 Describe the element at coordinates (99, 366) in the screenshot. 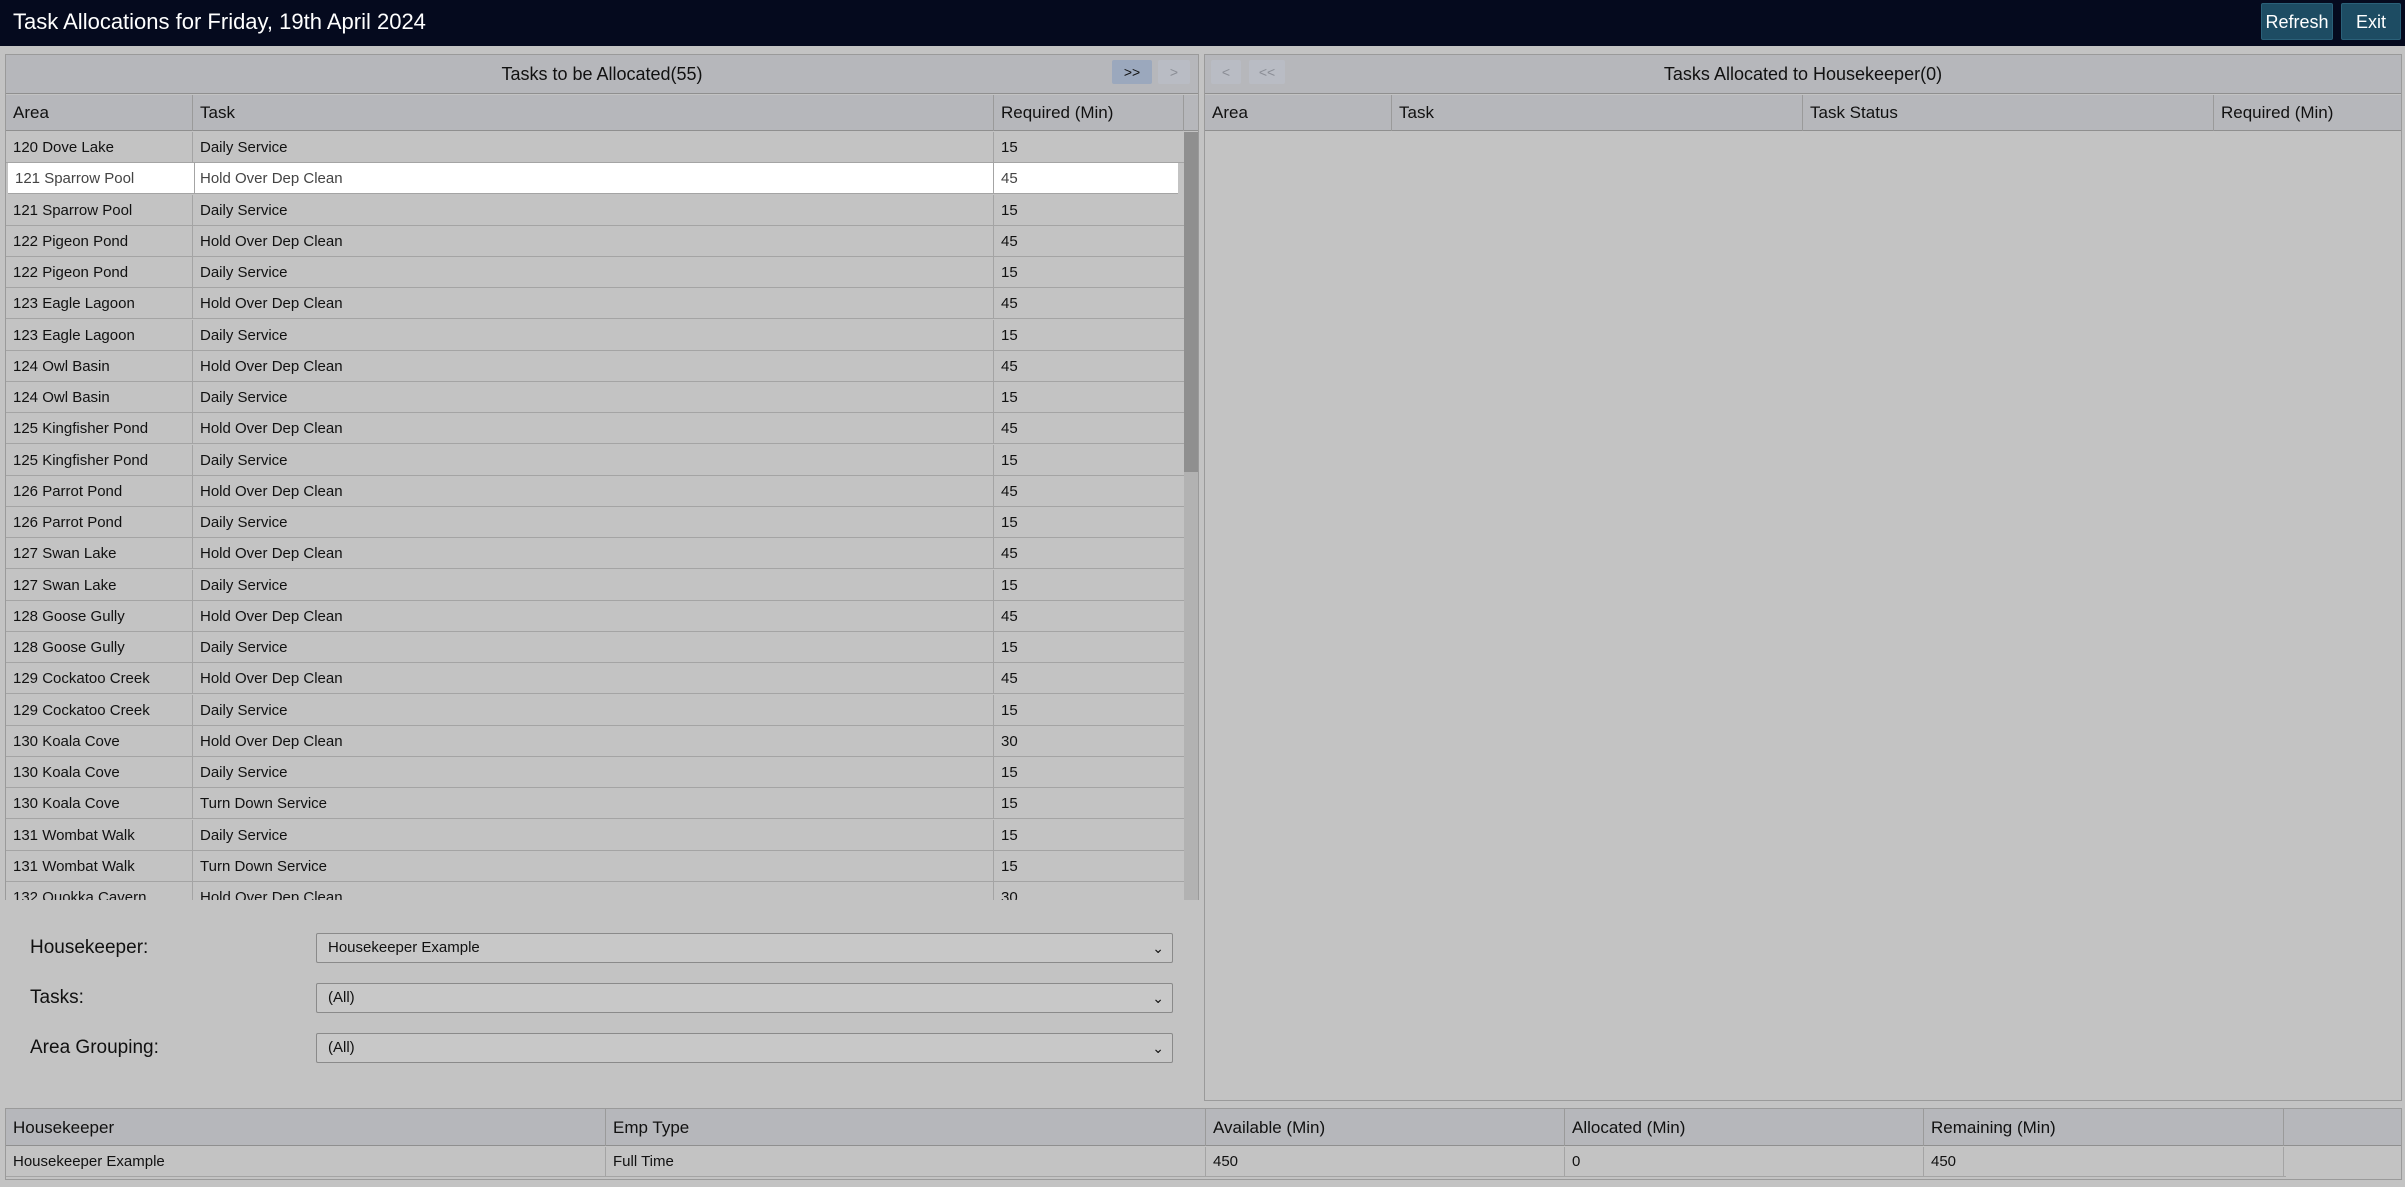

I see `cell-area: 124 Owl Basin` at that location.